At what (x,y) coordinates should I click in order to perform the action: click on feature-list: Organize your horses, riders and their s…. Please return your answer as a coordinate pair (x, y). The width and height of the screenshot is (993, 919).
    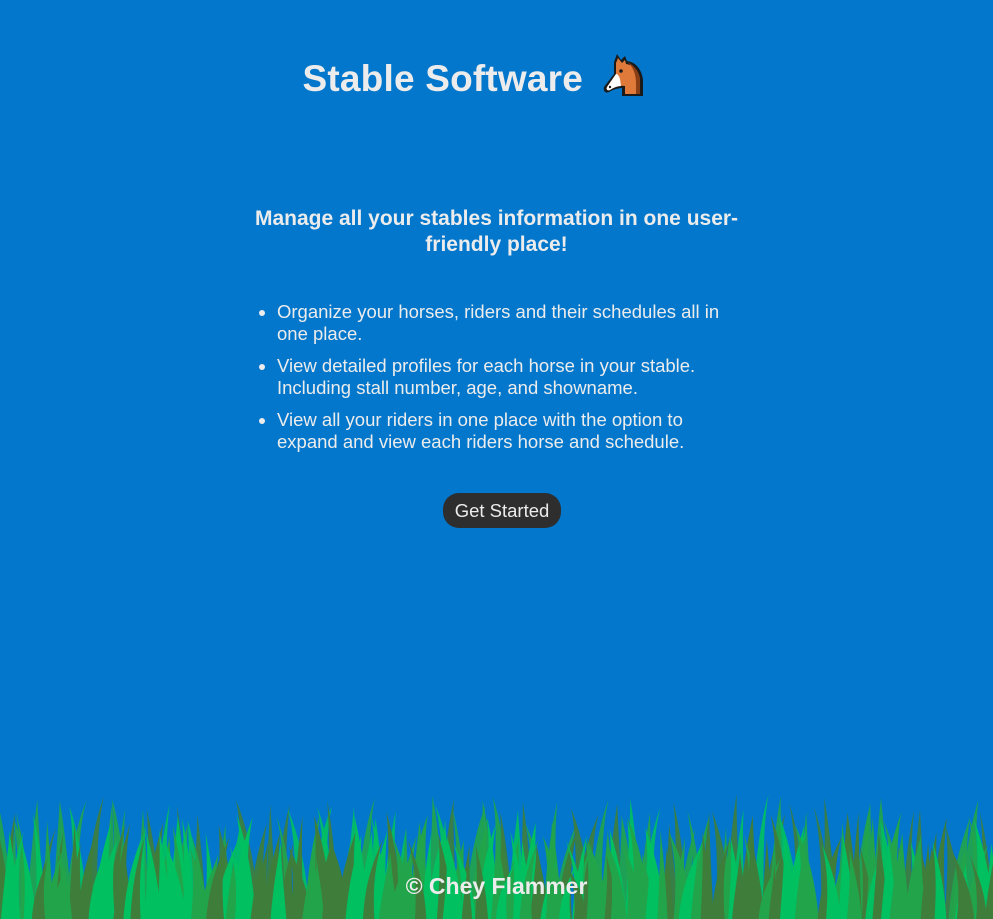
    Looking at the image, I should click on (497, 382).